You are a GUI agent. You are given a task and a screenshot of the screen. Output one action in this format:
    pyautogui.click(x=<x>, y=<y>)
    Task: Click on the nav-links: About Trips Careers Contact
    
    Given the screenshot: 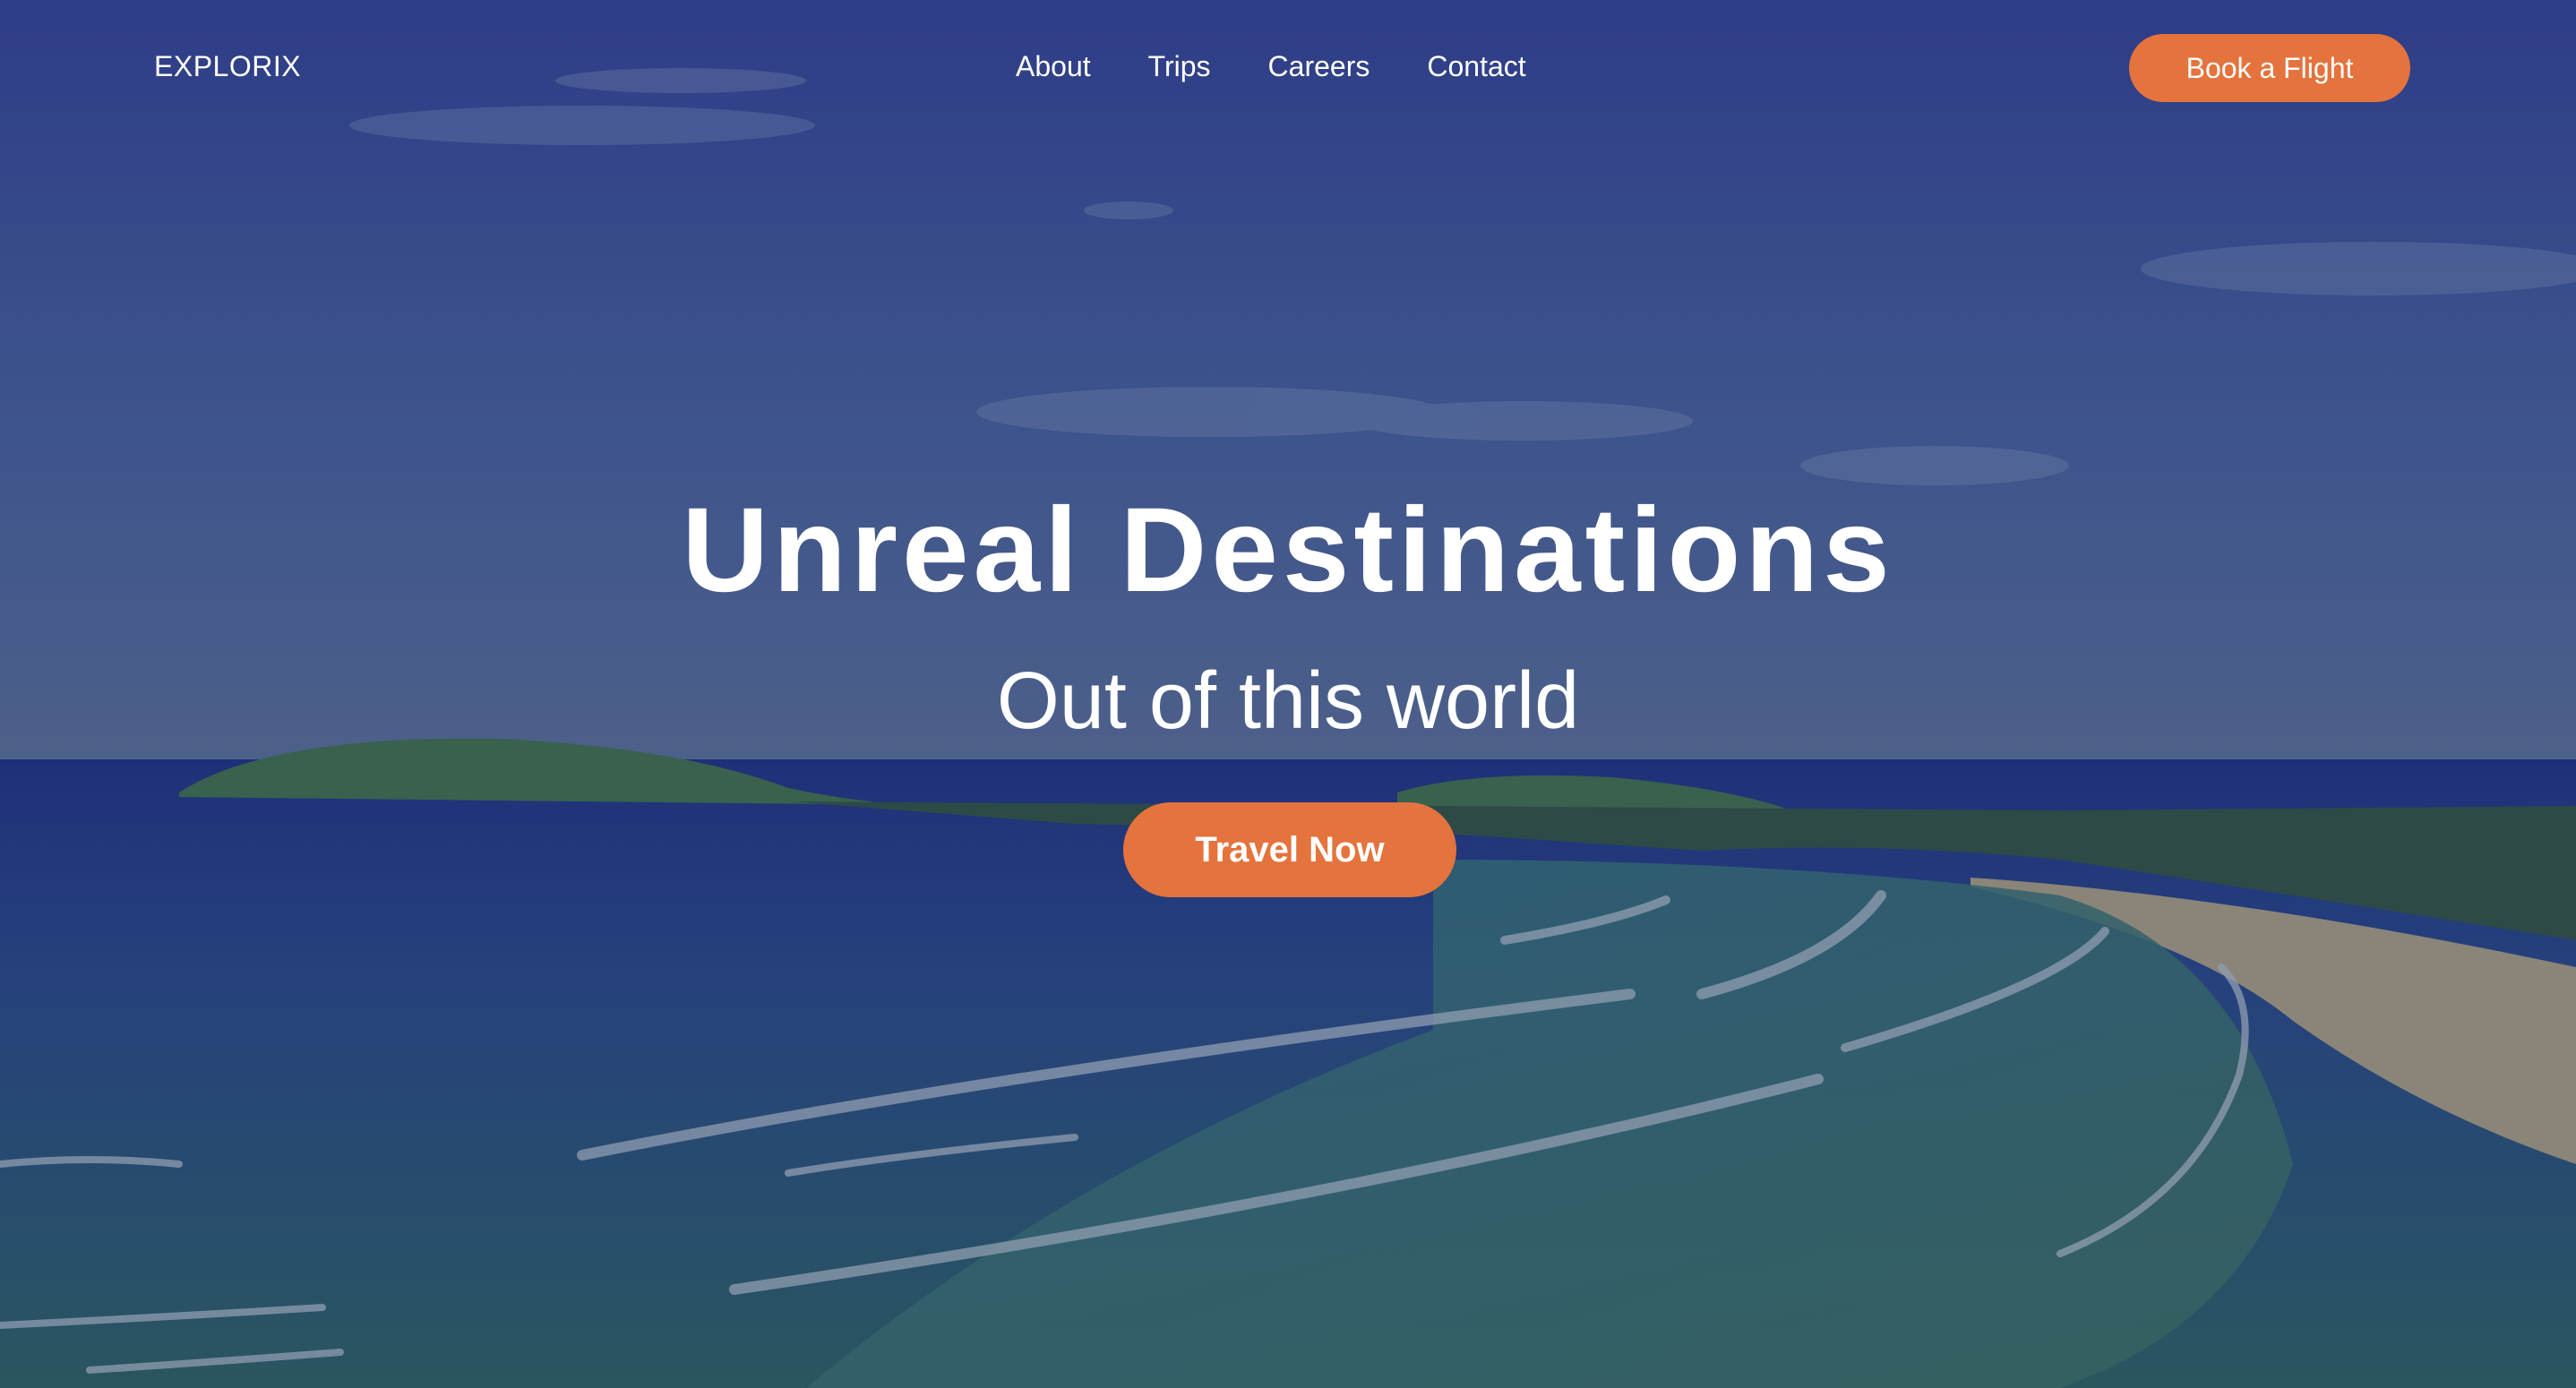 What is the action you would take?
    pyautogui.click(x=1271, y=66)
    